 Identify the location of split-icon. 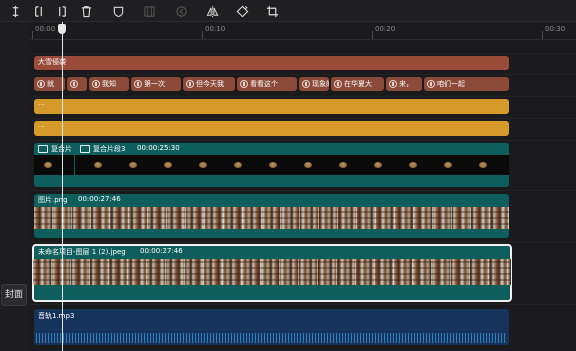
(15, 11).